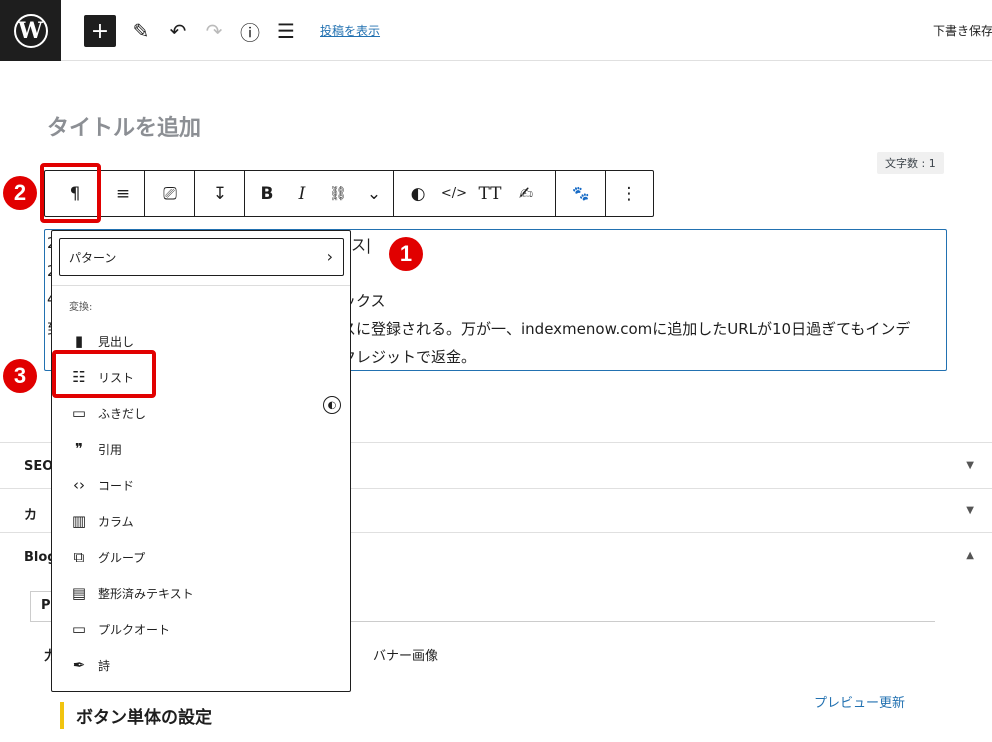  I want to click on menu-item-label: 引用, so click(110, 449).